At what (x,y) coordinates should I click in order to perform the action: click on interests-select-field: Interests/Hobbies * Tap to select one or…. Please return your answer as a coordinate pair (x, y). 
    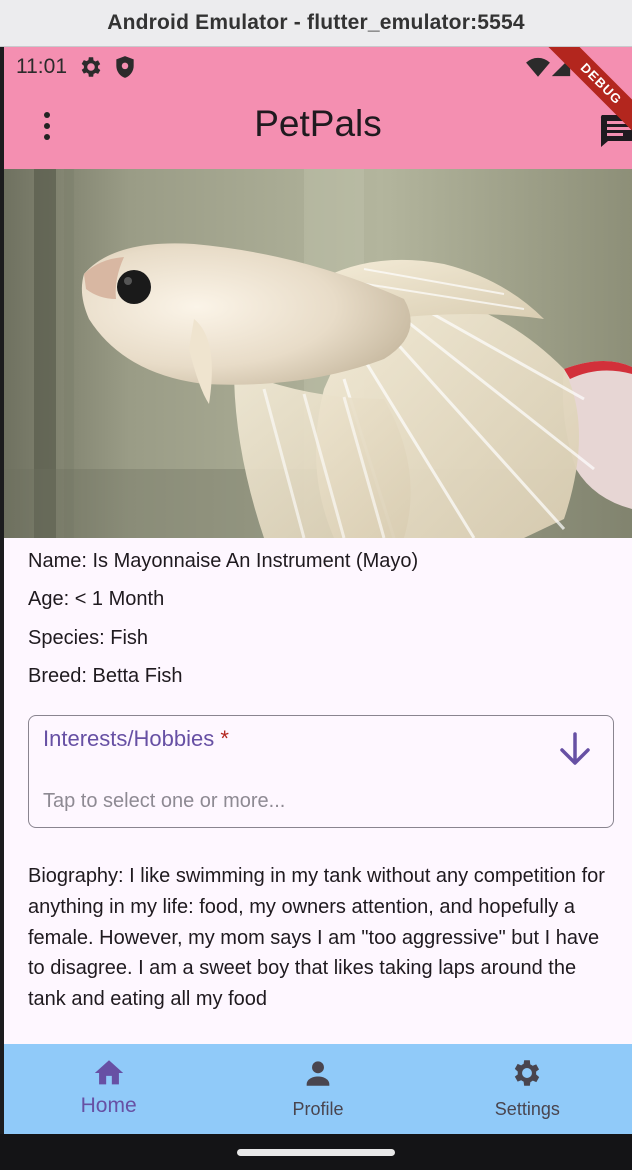
    Looking at the image, I should click on (321, 771).